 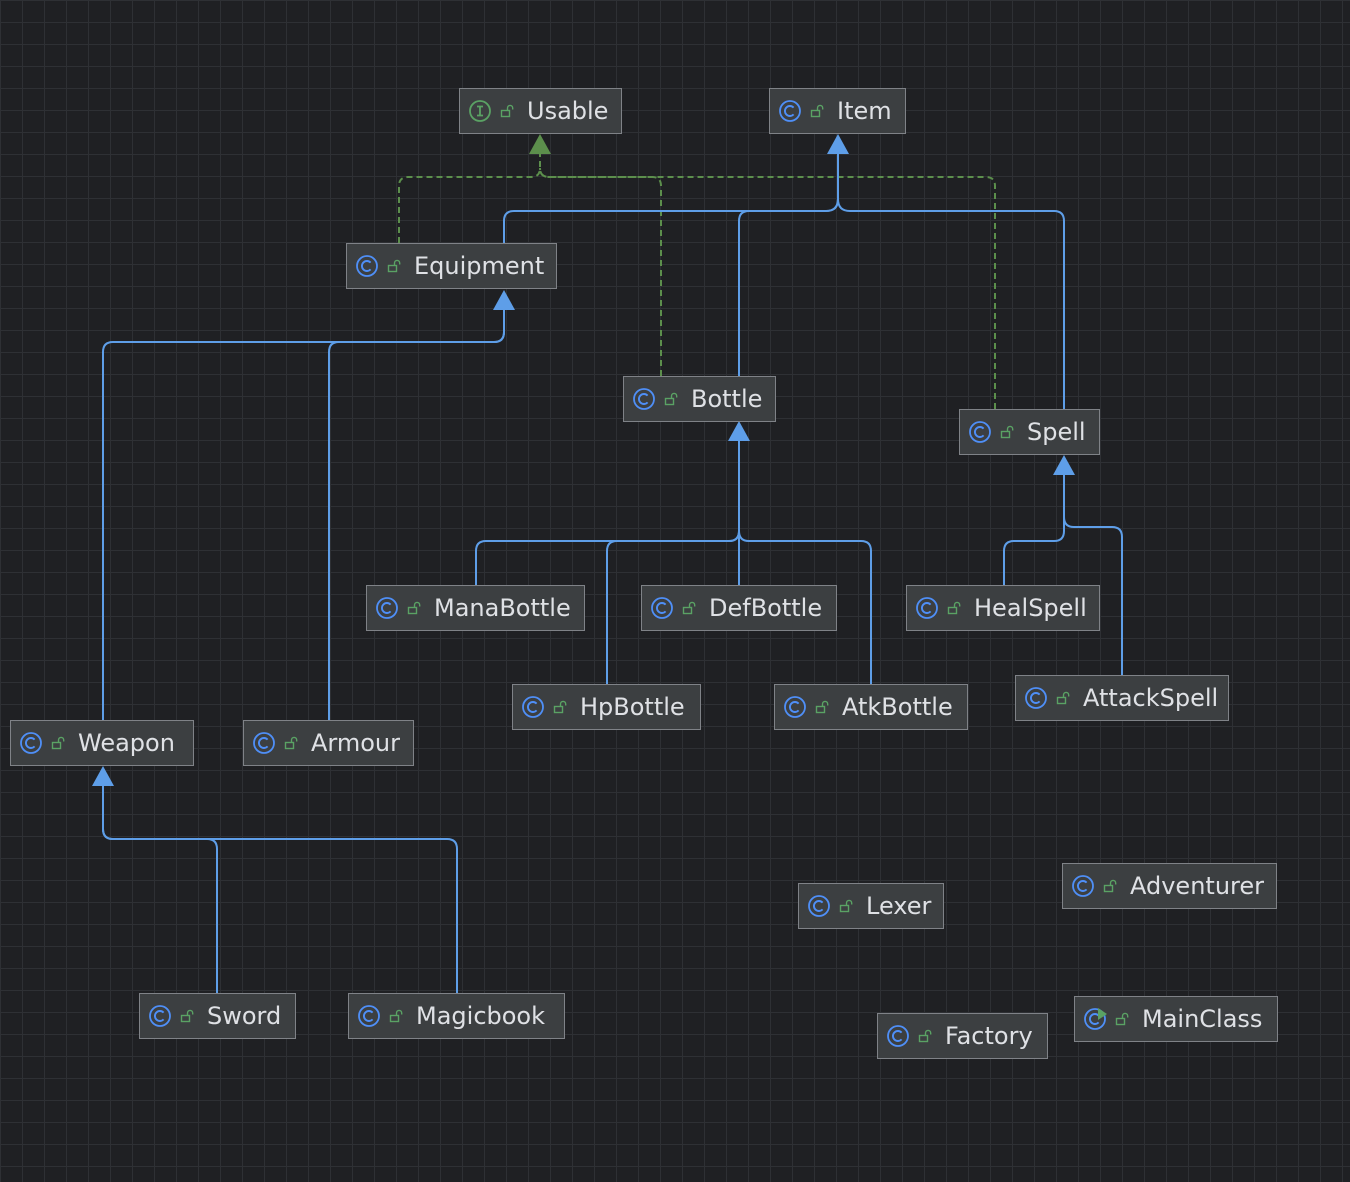 What do you see at coordinates (600, 271) in the screenshot?
I see `edge-bottle-implements-usable` at bounding box center [600, 271].